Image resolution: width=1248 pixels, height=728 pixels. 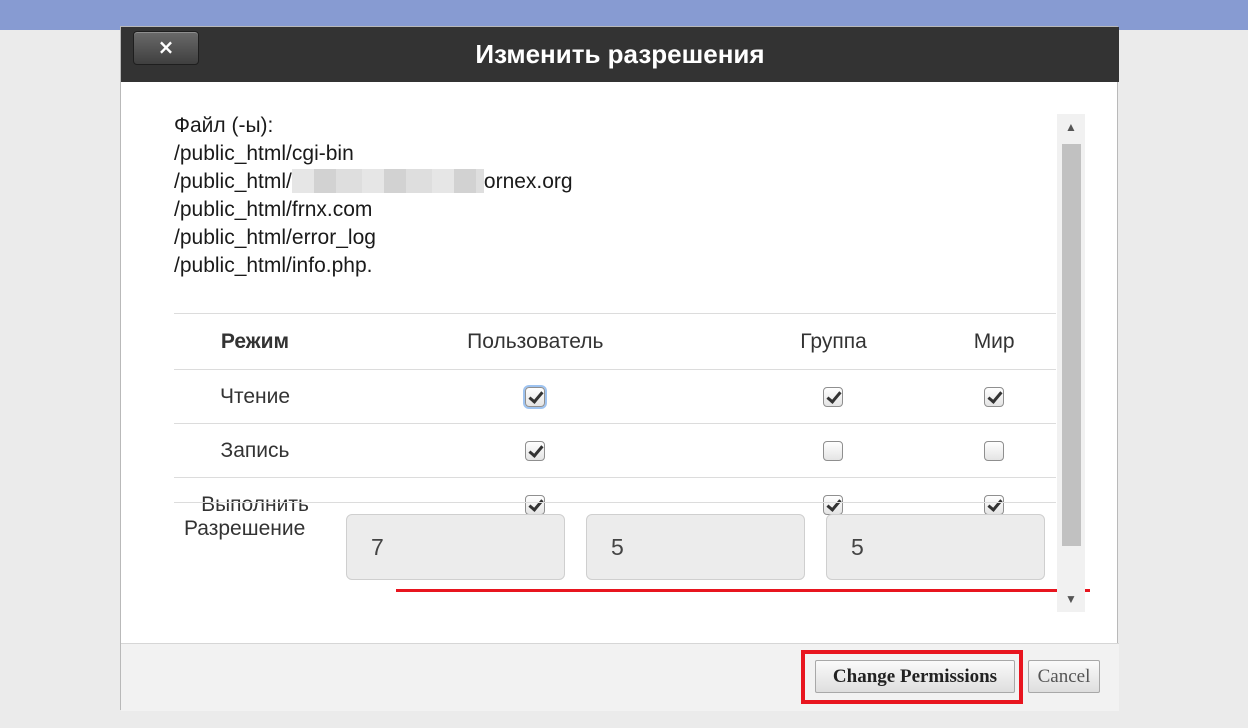 What do you see at coordinates (615, 396) in the screenshot?
I see `table-row-read: Чтение` at bounding box center [615, 396].